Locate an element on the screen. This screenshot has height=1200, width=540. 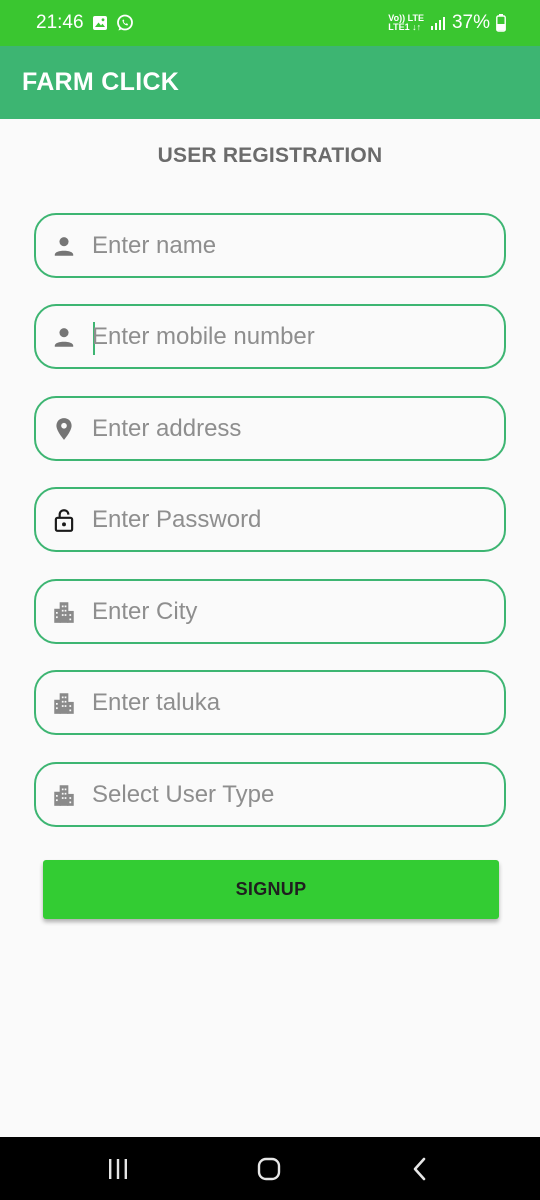
name-input is located at coordinates (290, 245).